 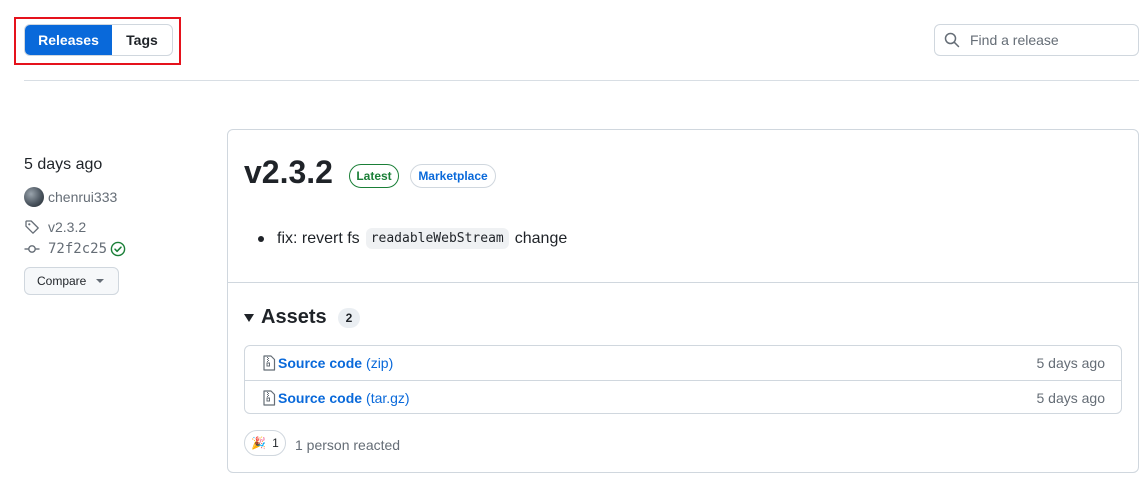 I want to click on avatar, so click(x=34, y=197).